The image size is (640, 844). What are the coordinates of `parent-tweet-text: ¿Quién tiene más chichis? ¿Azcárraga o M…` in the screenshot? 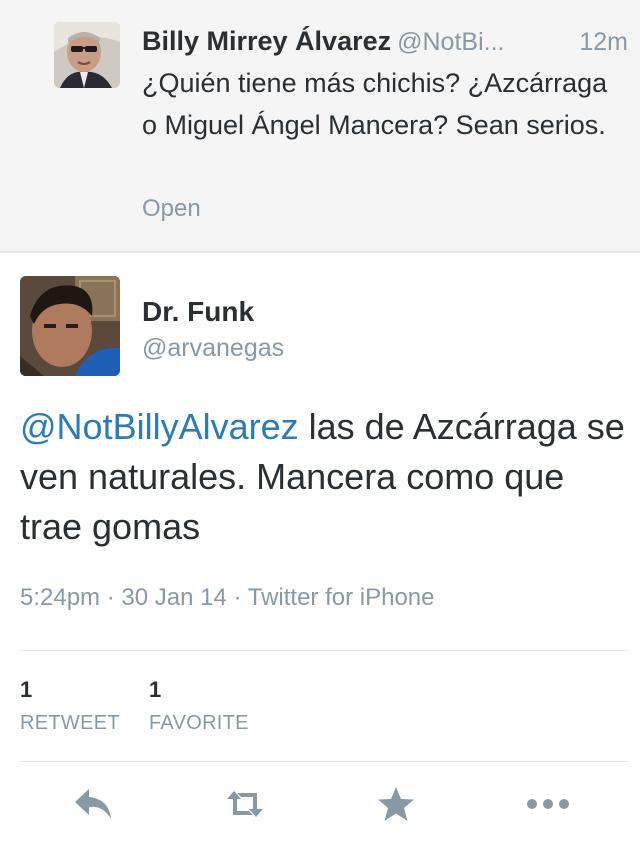 It's located at (375, 104).